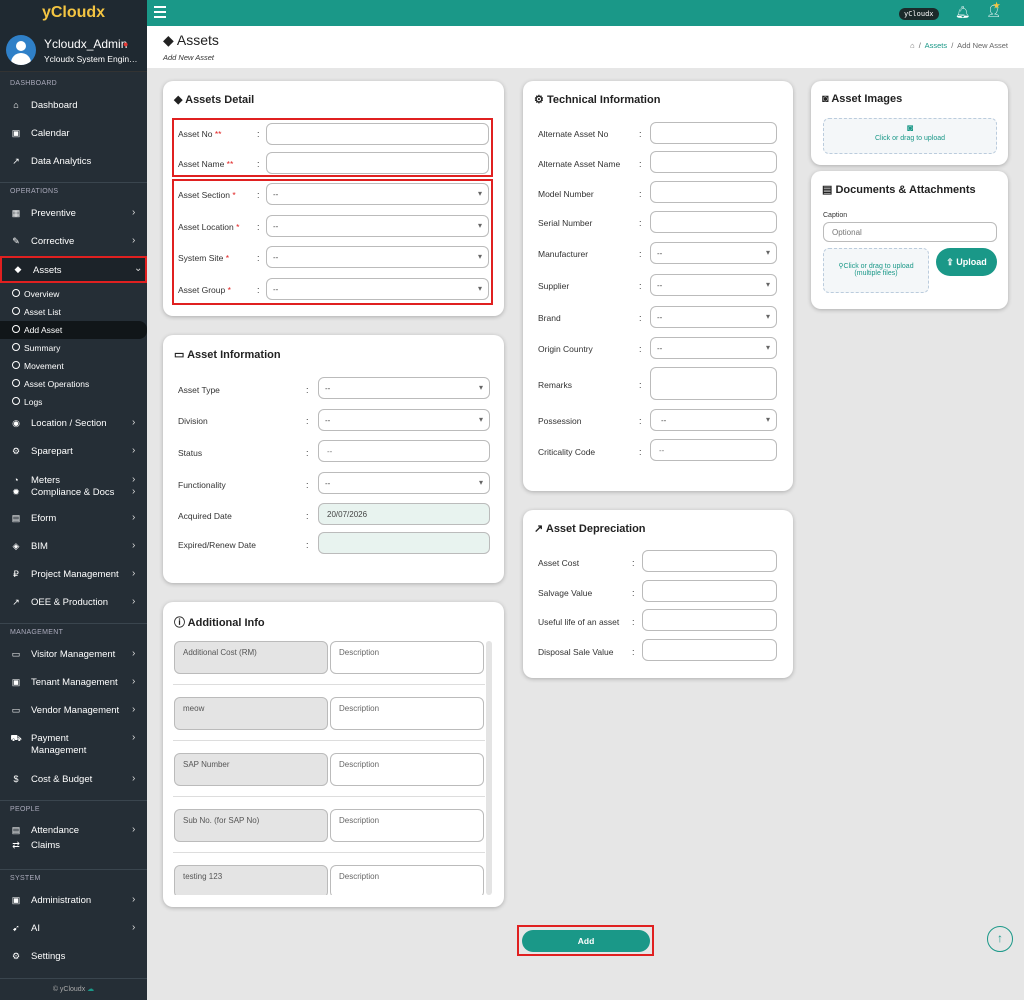 This screenshot has height=1000, width=1024. What do you see at coordinates (251, 825) in the screenshot?
I see `additional-field-name: Sub No. (for SAP No)` at bounding box center [251, 825].